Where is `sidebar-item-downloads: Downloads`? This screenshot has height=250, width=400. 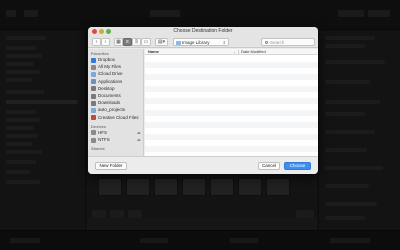
sidebar-item-downloads: Downloads is located at coordinates (117, 103).